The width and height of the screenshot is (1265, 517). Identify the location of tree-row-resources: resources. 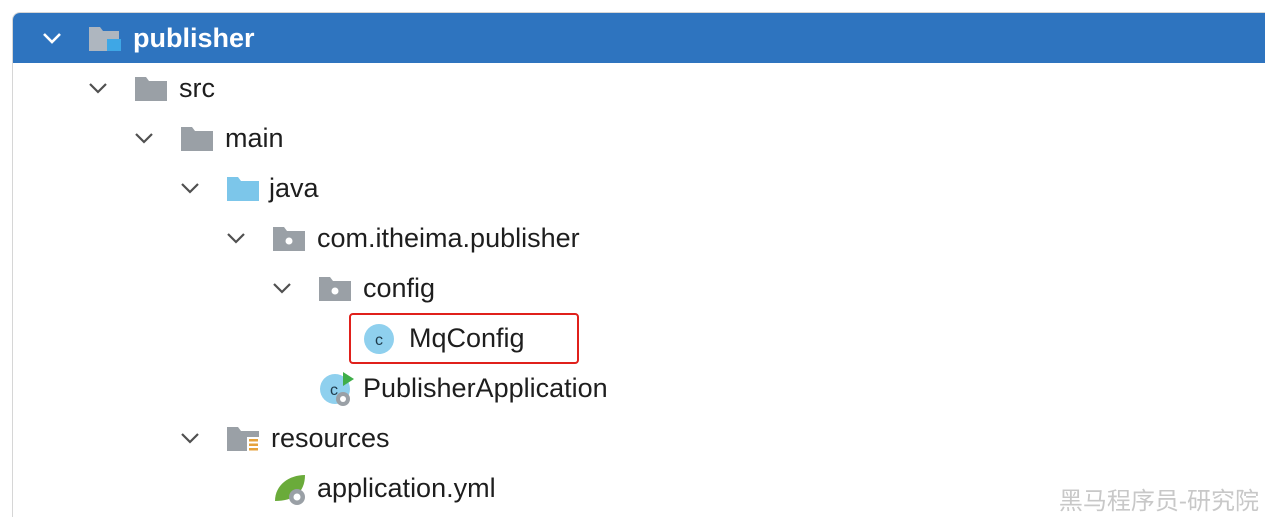
(639, 438).